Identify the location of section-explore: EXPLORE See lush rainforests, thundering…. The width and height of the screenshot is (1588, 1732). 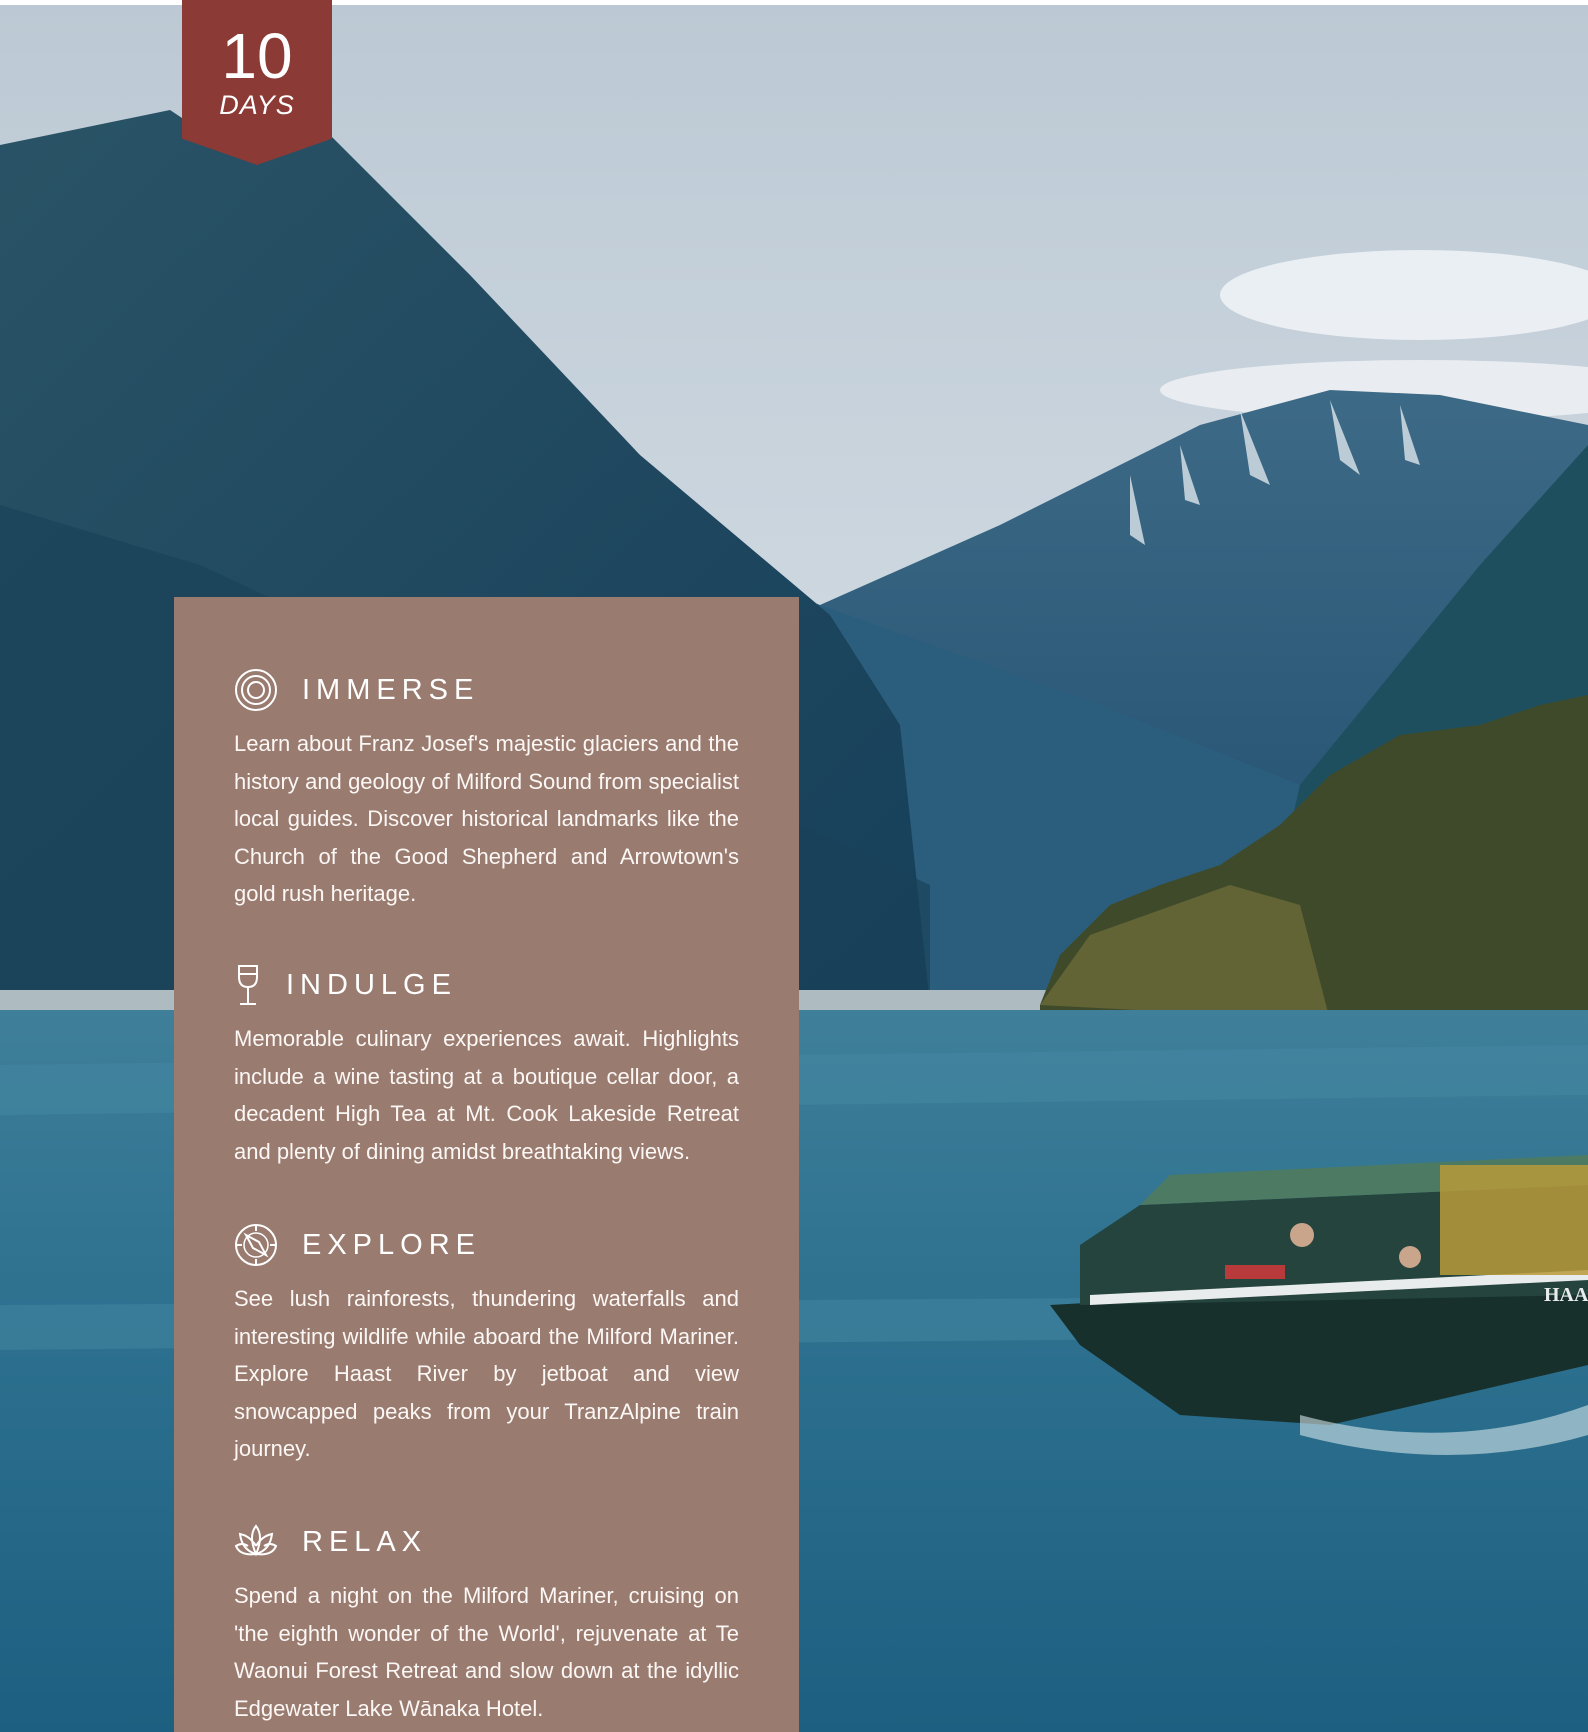
(486, 1345).